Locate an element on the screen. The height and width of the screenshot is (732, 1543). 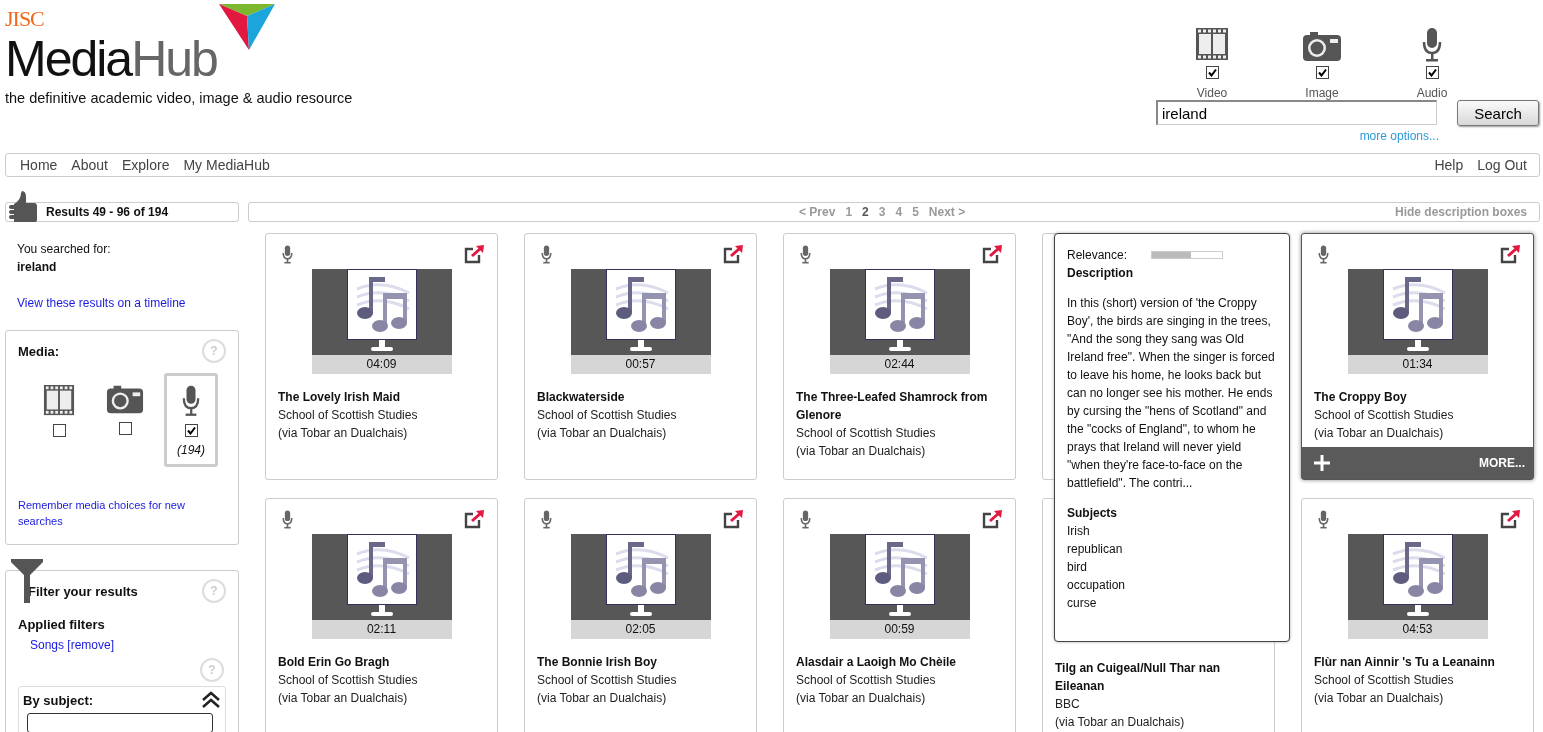
duration-label: 04:53 is located at coordinates (1417, 629).